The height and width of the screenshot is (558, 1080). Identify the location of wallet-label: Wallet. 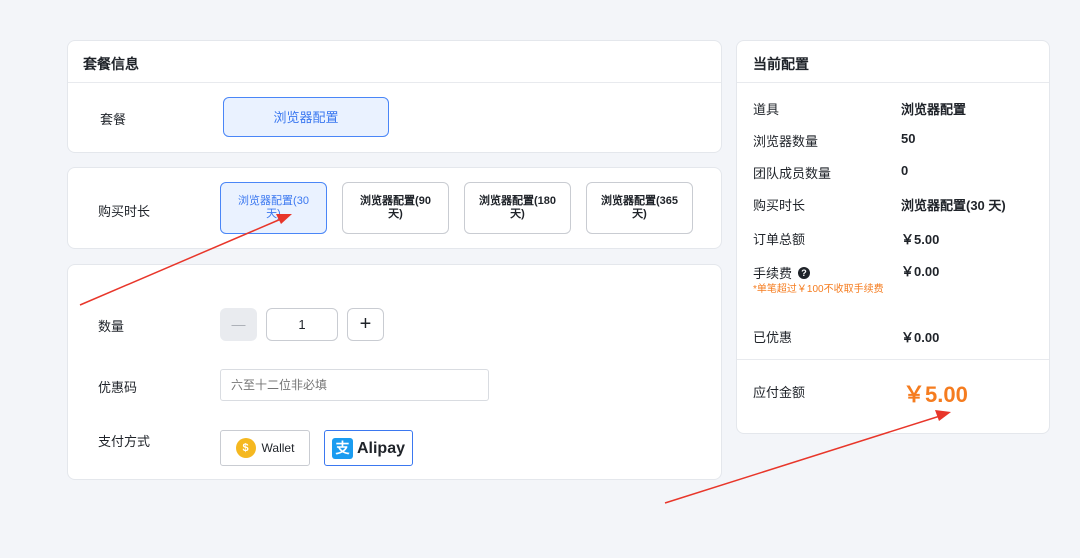
(278, 447).